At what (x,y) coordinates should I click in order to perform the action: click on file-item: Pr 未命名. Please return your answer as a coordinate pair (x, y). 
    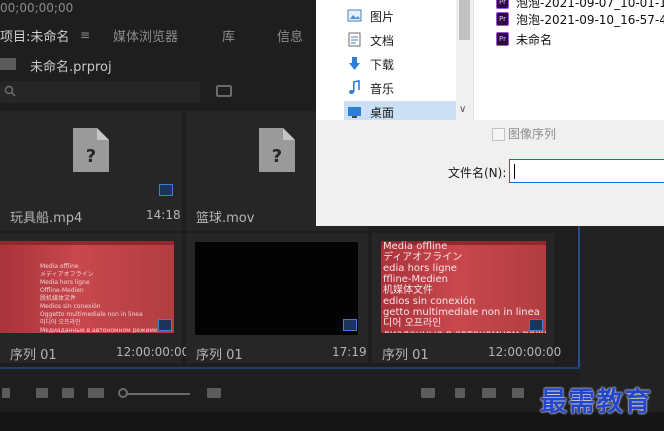
    Looking at the image, I should click on (580, 39).